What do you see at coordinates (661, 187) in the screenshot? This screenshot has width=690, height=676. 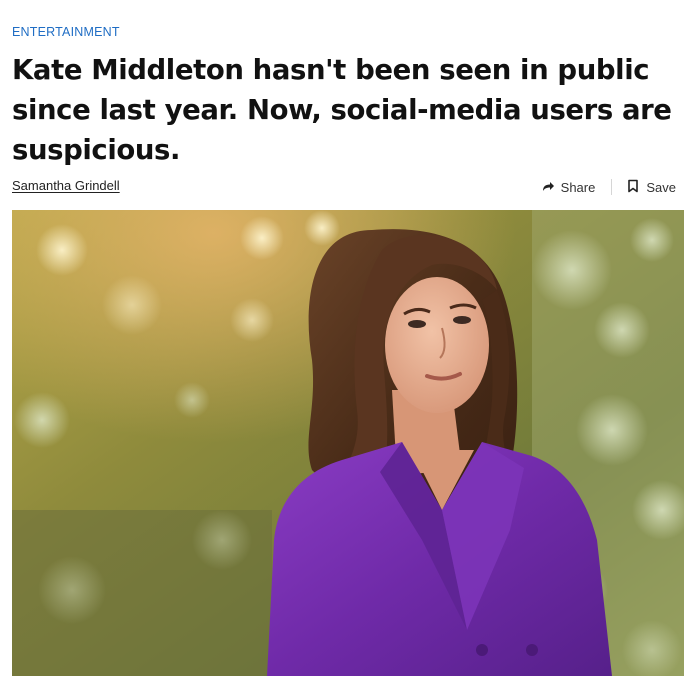 I see `save-label: Save` at bounding box center [661, 187].